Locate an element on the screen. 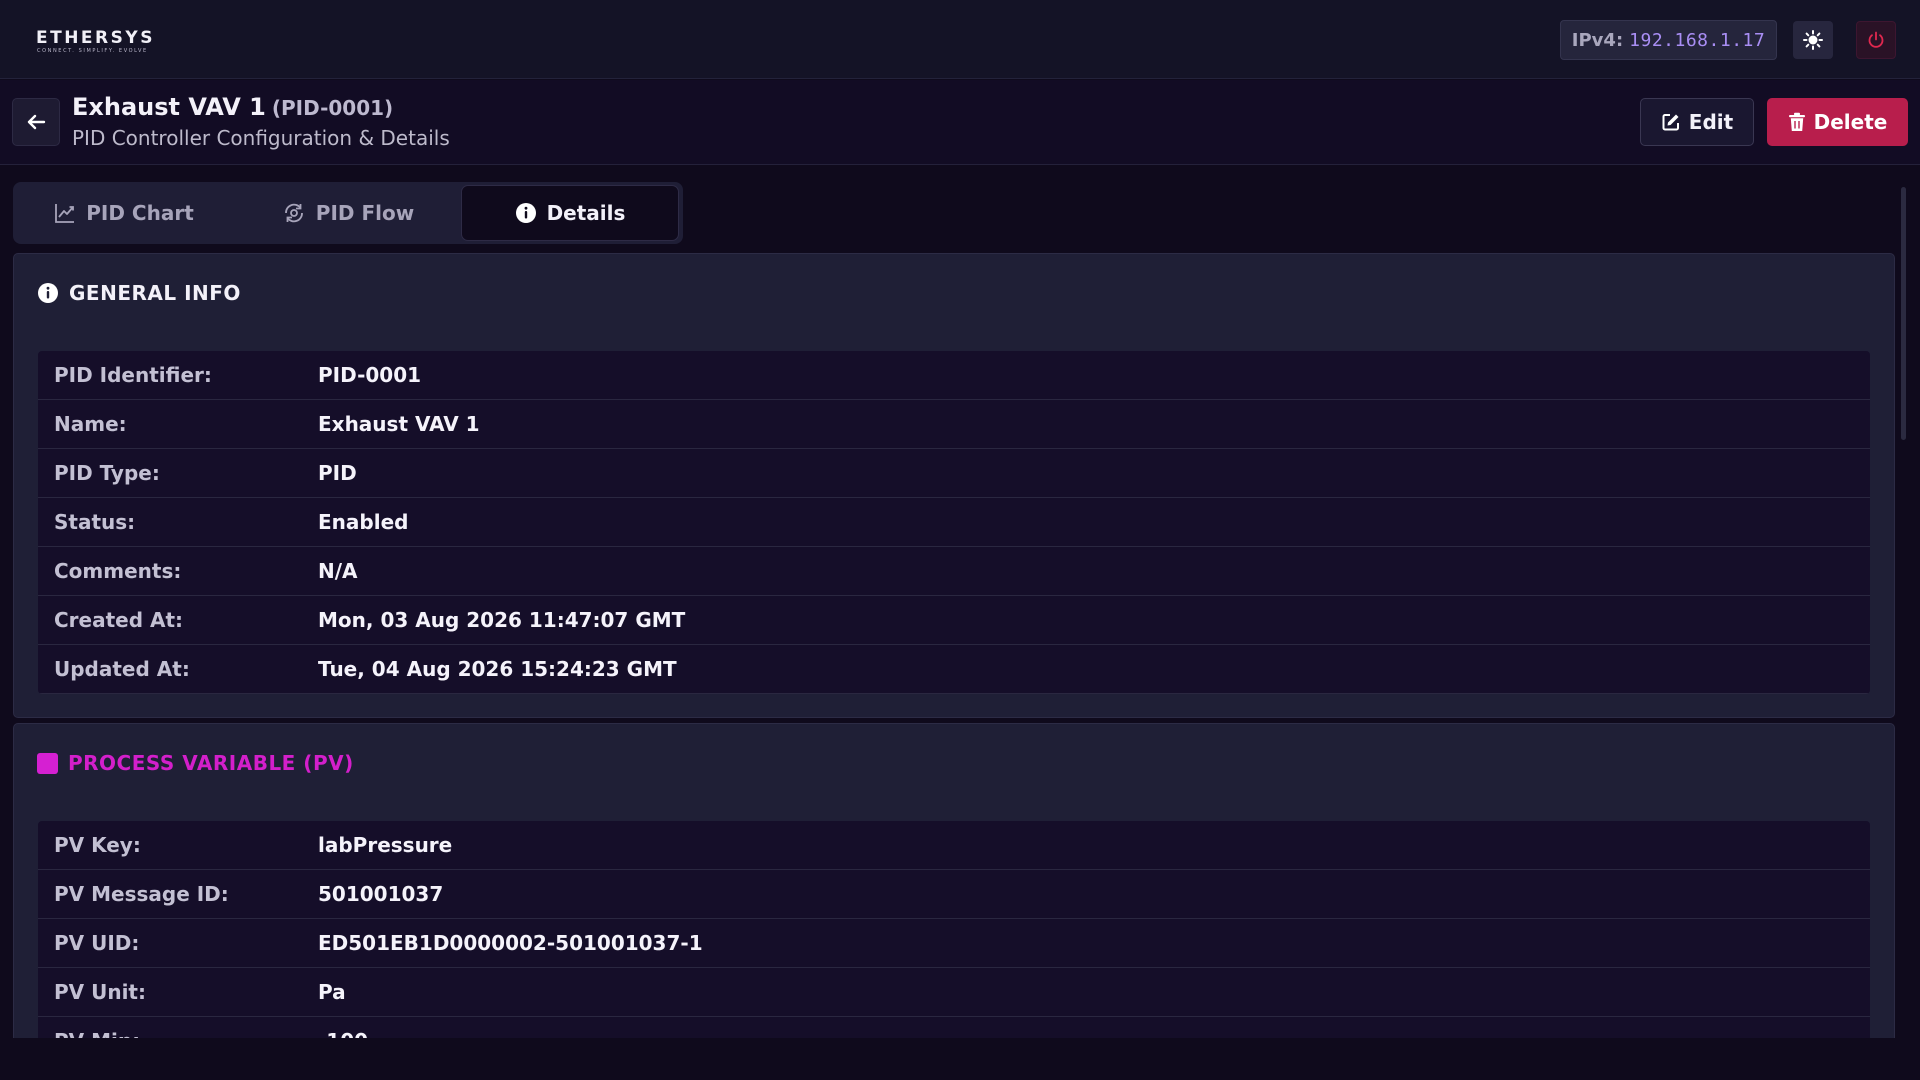  row-label: PV Unit: is located at coordinates (100, 992).